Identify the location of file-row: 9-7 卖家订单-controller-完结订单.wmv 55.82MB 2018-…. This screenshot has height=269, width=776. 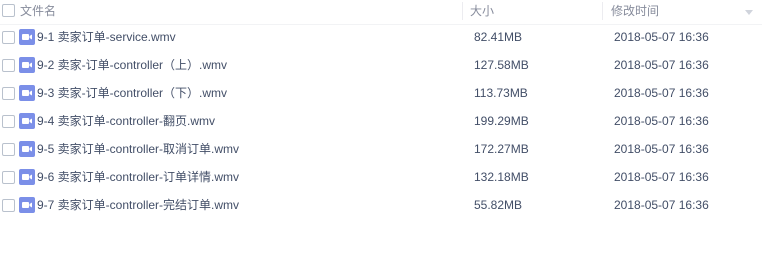
(381, 205).